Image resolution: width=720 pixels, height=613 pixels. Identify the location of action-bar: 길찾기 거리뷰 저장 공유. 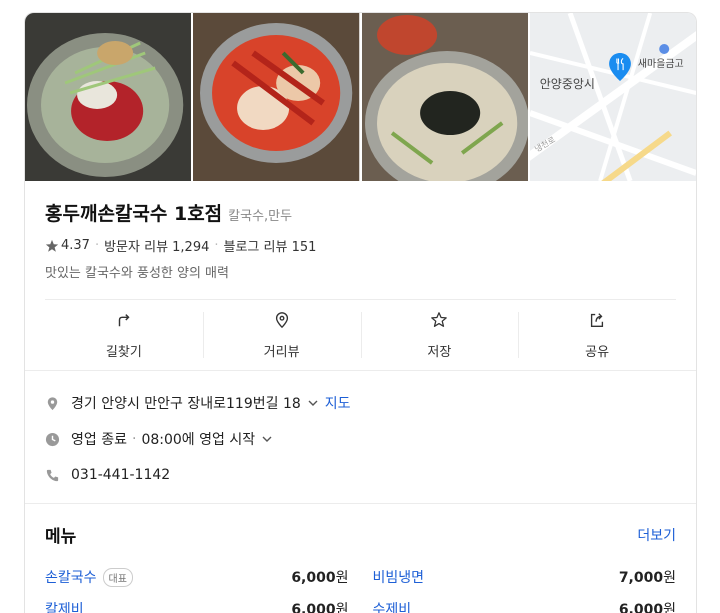
(360, 334).